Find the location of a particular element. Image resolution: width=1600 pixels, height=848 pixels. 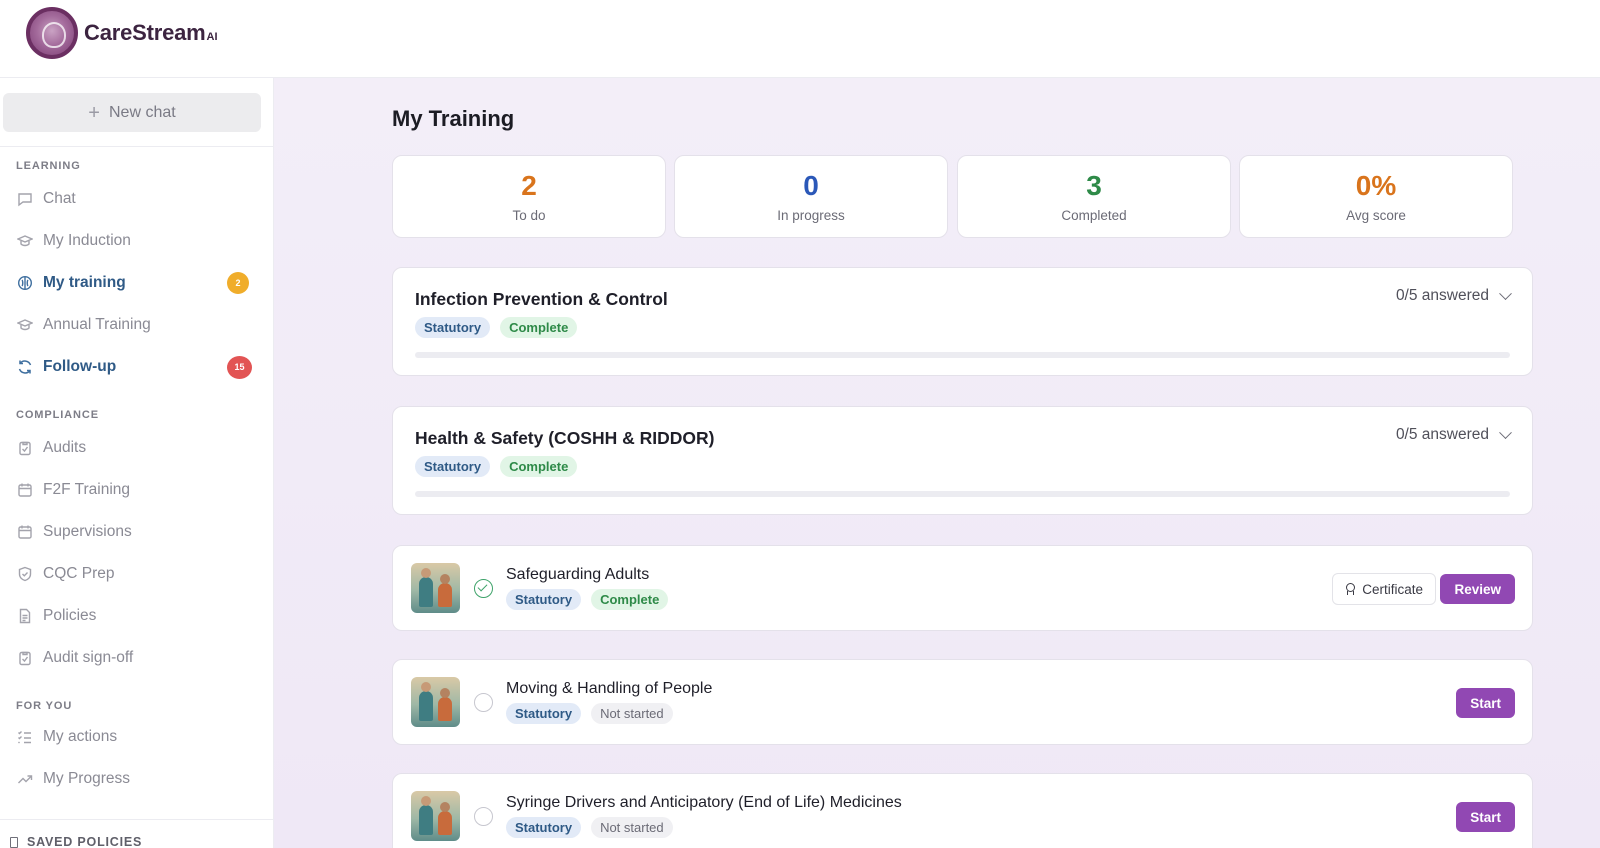

saved-policies-header: SAVED POLICIES is located at coordinates (76, 841).